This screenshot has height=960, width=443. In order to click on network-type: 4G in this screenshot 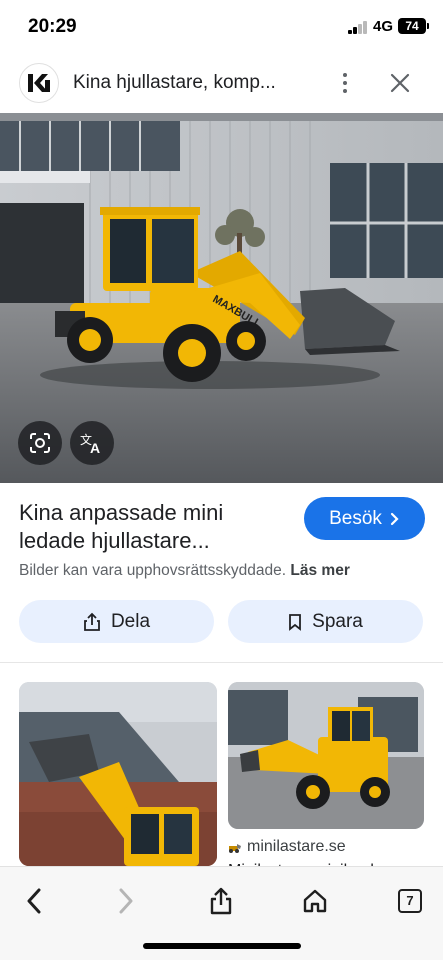, I will do `click(383, 26)`.